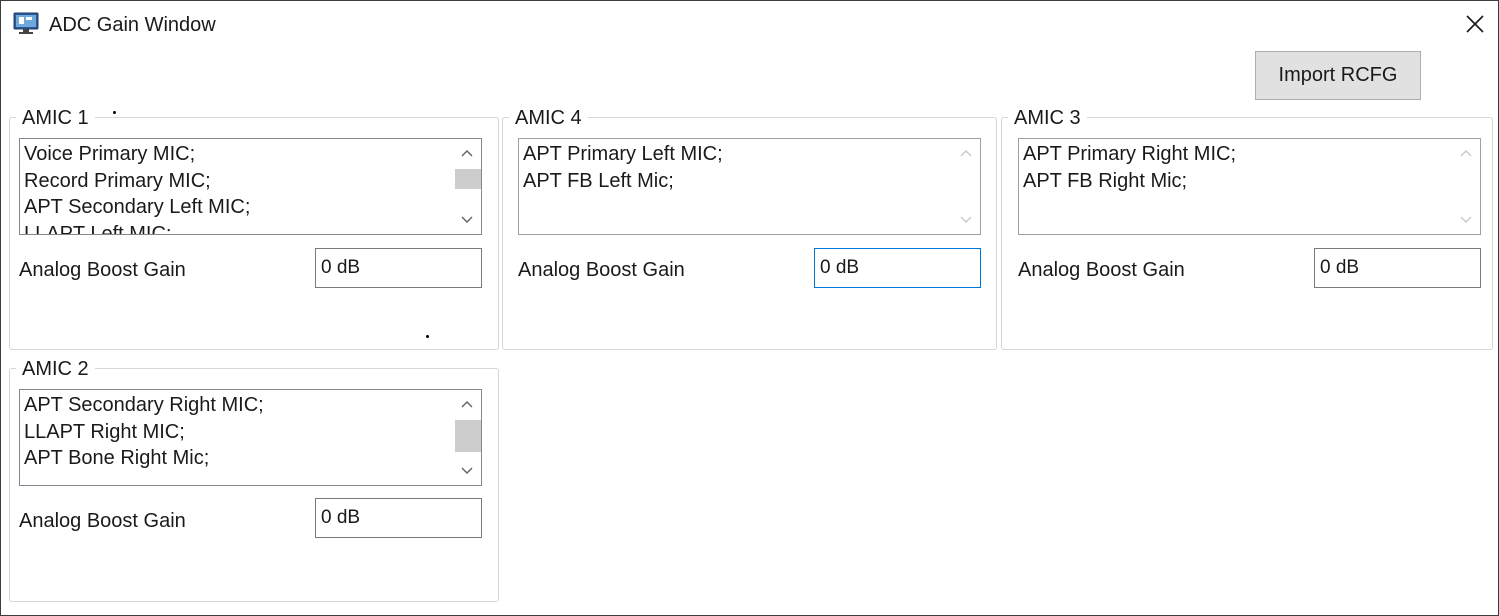 This screenshot has width=1499, height=616. What do you see at coordinates (398, 518) in the screenshot?
I see `analog-boost-gain-input-amic2` at bounding box center [398, 518].